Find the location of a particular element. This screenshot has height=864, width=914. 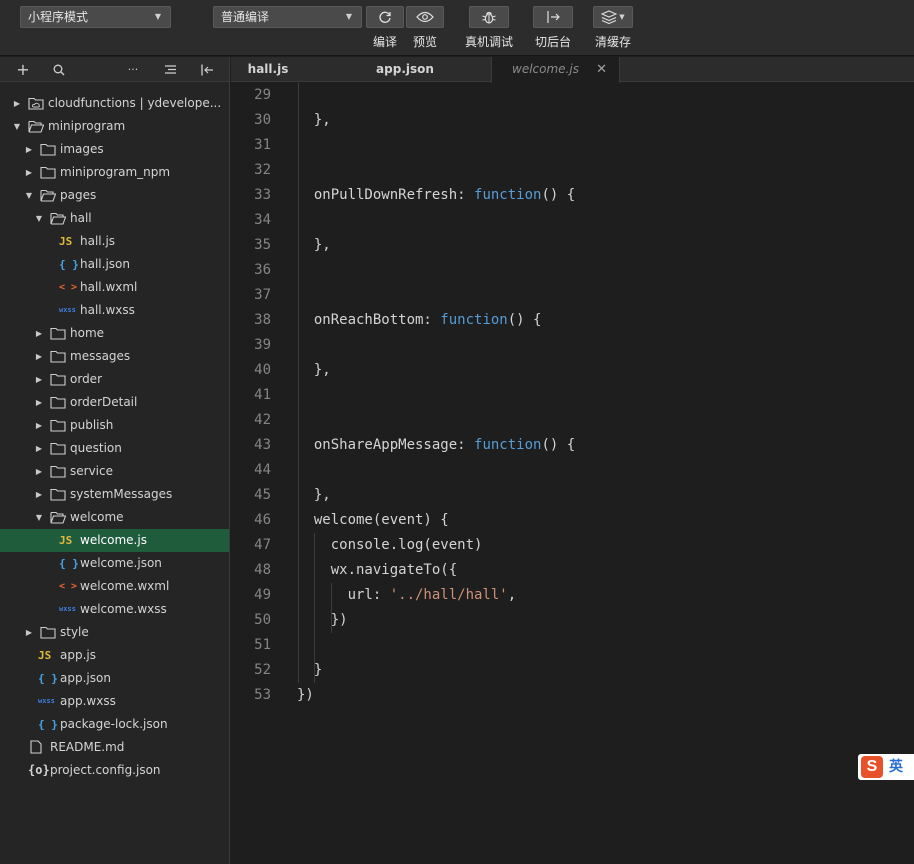

folder-open-icon is located at coordinates (36, 126).